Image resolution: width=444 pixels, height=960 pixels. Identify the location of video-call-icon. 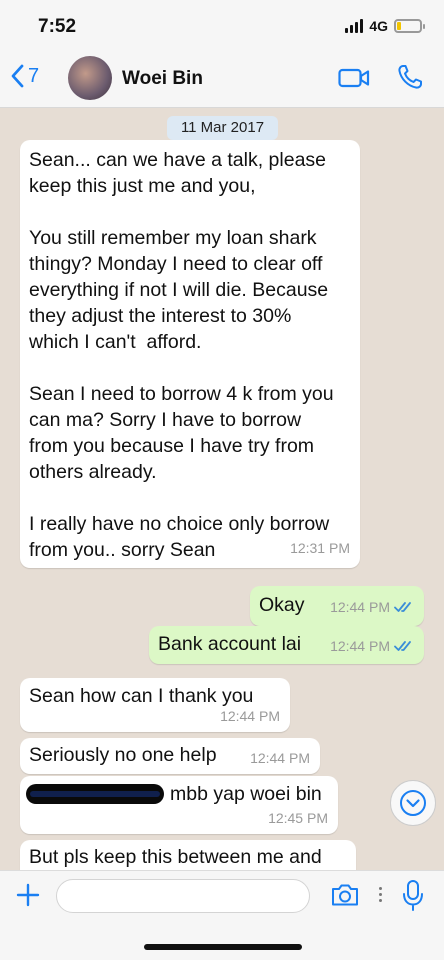
(354, 78).